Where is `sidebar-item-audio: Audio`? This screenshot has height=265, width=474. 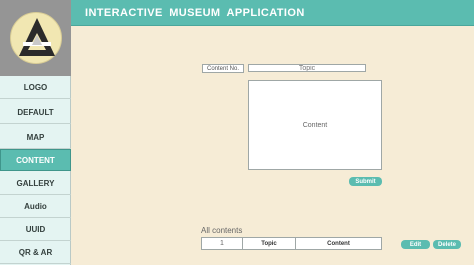 sidebar-item-audio: Audio is located at coordinates (35, 207).